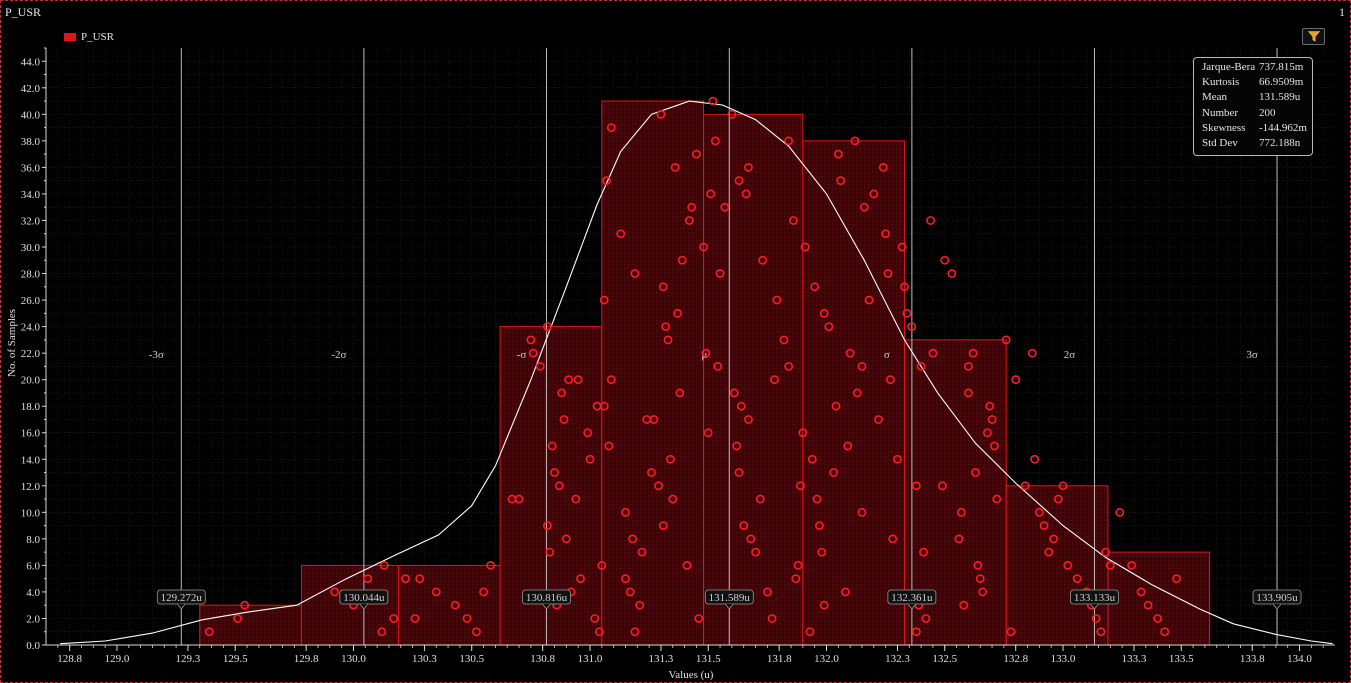 This screenshot has width=1351, height=683. I want to click on sigma-label: 3σ, so click(1252, 355).